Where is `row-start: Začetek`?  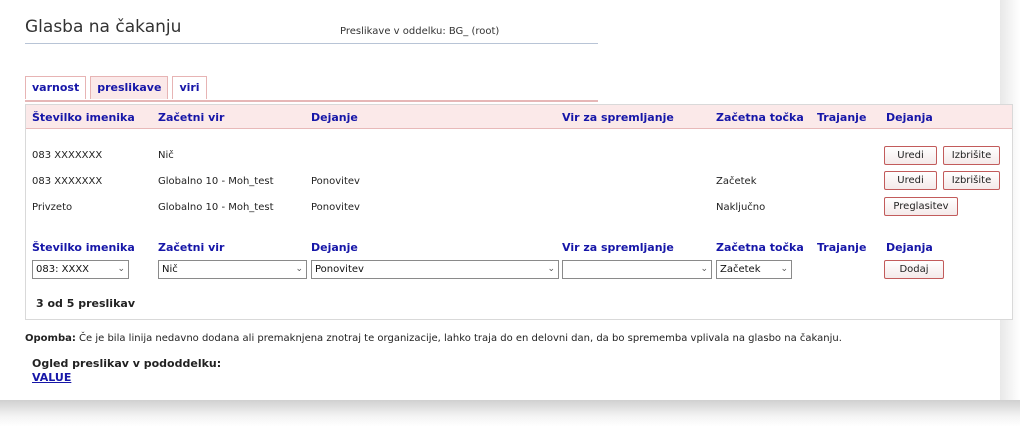
row-start: Začetek is located at coordinates (736, 181).